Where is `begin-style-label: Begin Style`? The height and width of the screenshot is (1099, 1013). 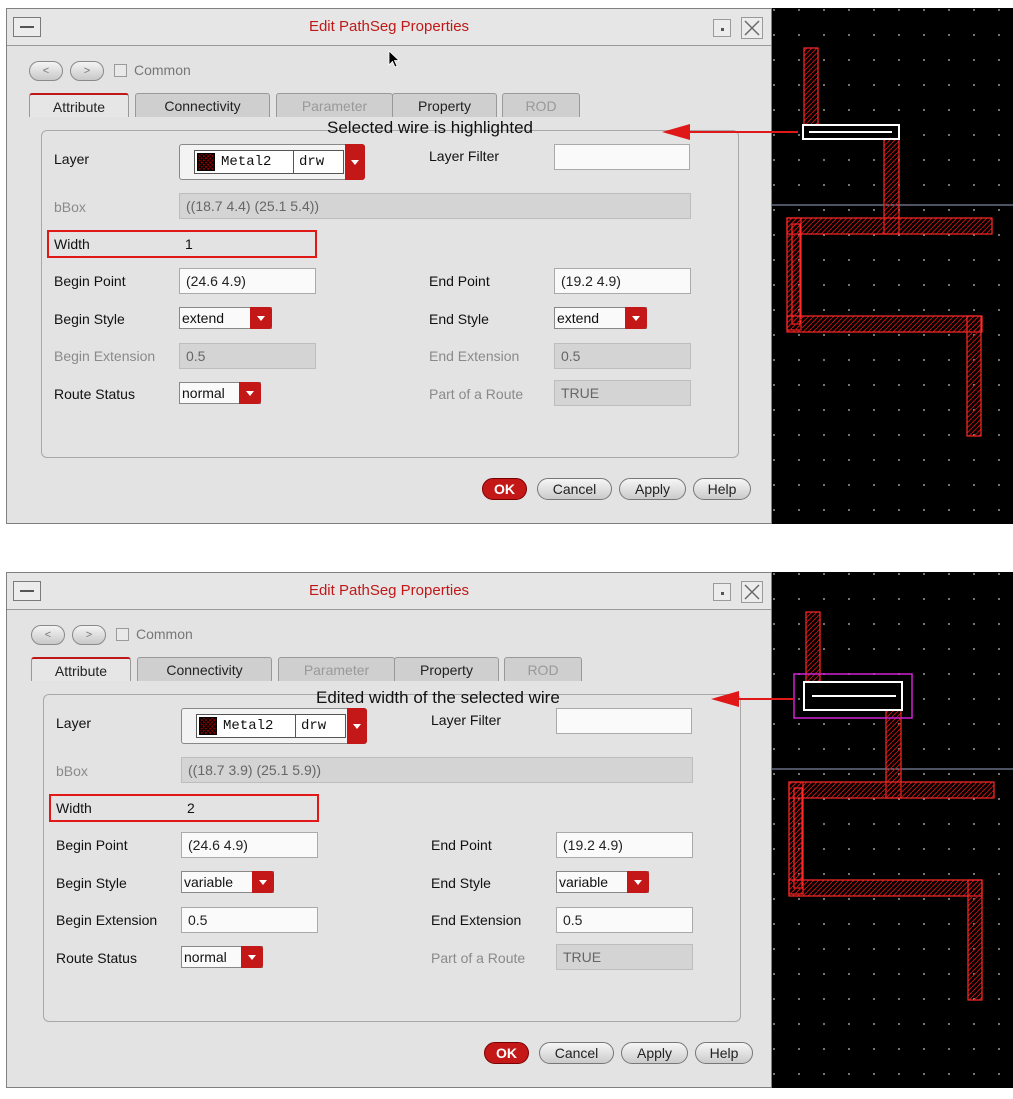
begin-style-label: Begin Style is located at coordinates (89, 319).